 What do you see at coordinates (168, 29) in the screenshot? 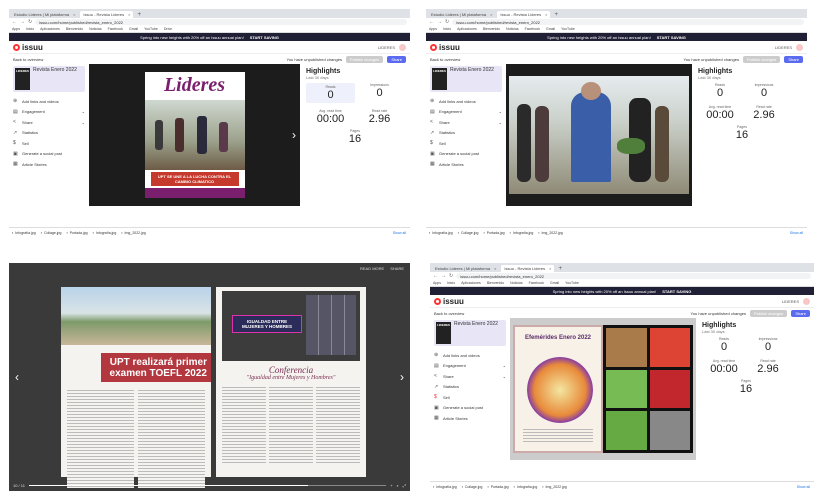
I see `bookmark: Drive` at bounding box center [168, 29].